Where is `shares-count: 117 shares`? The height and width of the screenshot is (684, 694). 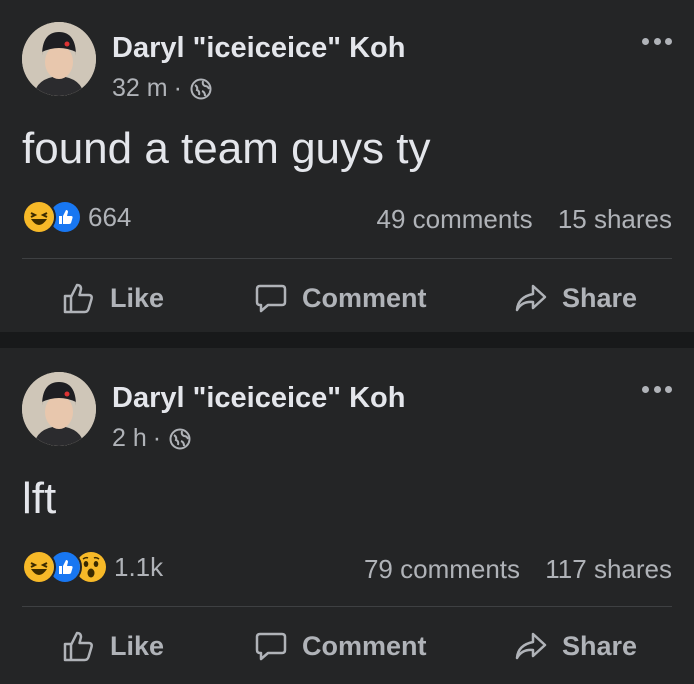
shares-count: 117 shares is located at coordinates (608, 569).